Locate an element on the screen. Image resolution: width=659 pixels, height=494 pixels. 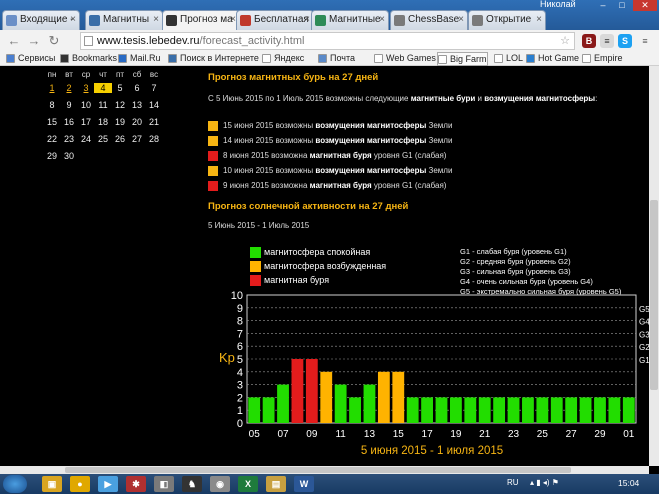
explorer-icon: ▣ is located at coordinates (52, 484).